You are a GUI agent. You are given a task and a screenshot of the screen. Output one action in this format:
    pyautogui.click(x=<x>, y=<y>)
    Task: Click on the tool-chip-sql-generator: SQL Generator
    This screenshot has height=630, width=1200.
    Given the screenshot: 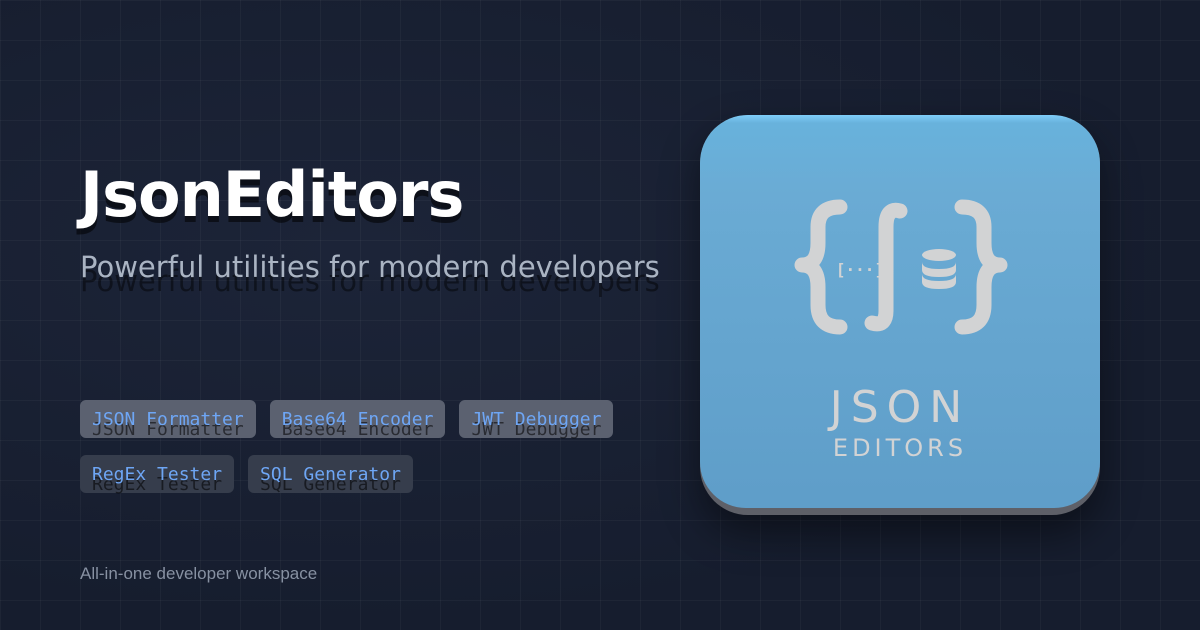 What is the action you would take?
    pyautogui.click(x=330, y=474)
    